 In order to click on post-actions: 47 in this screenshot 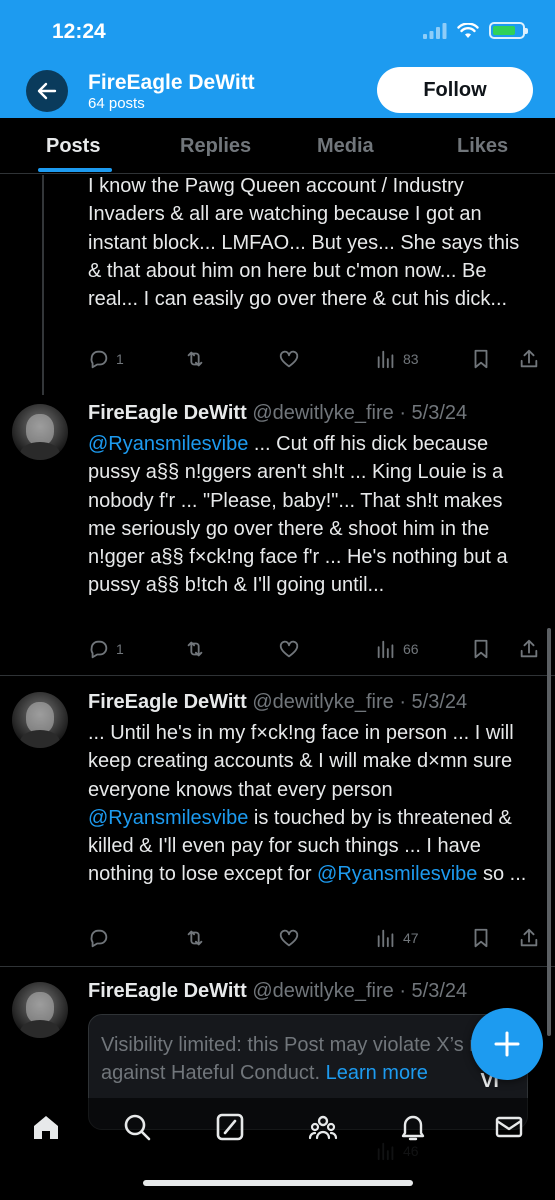, I will do `click(318, 939)`.